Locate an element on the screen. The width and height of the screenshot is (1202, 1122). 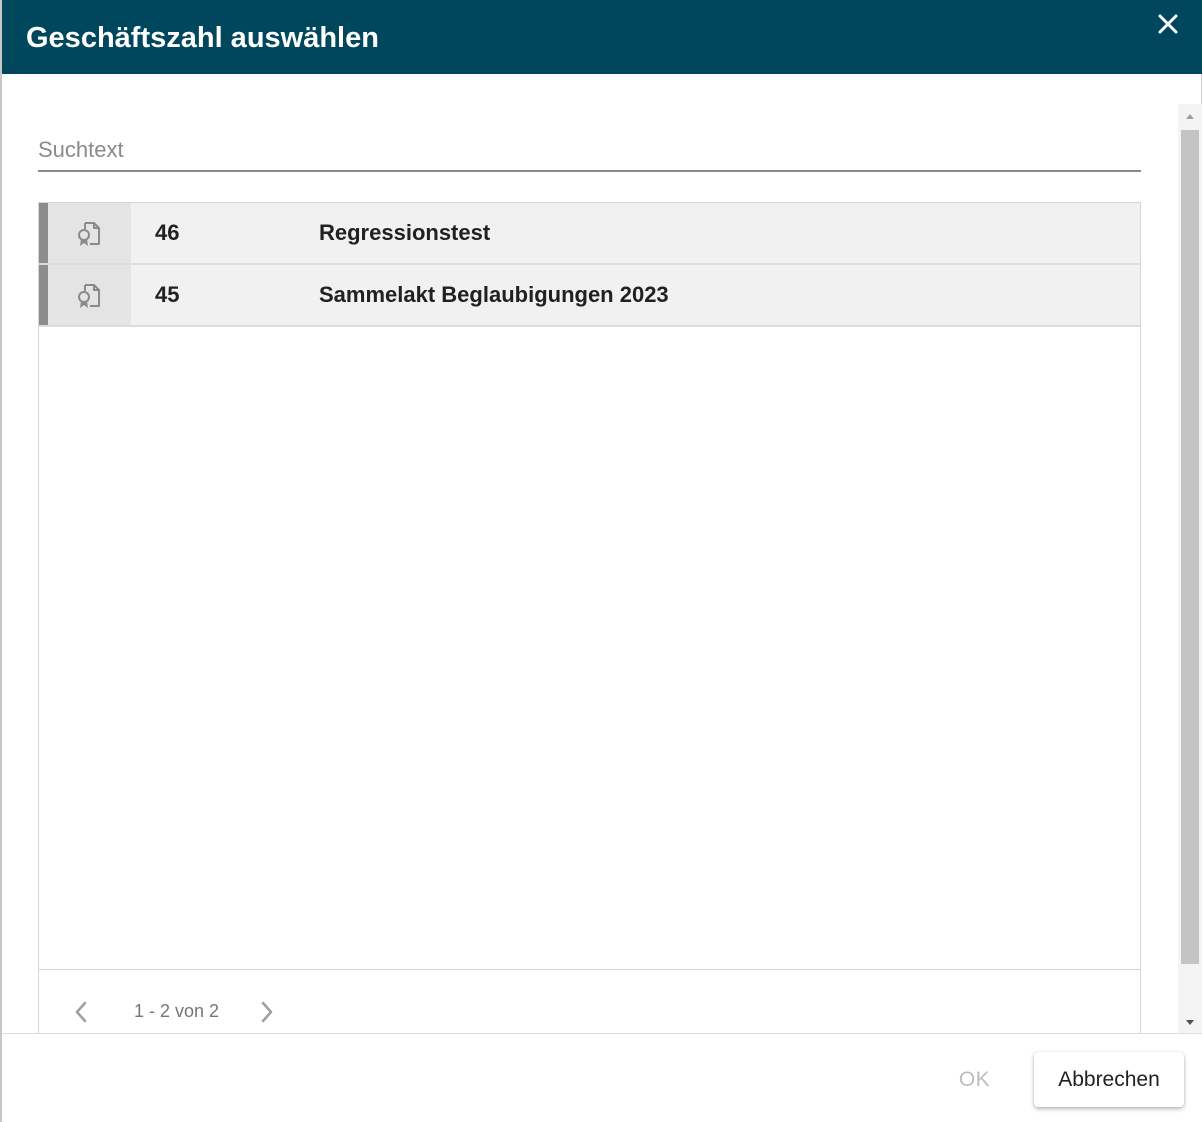
case-name: Regressionstest is located at coordinates (405, 232).